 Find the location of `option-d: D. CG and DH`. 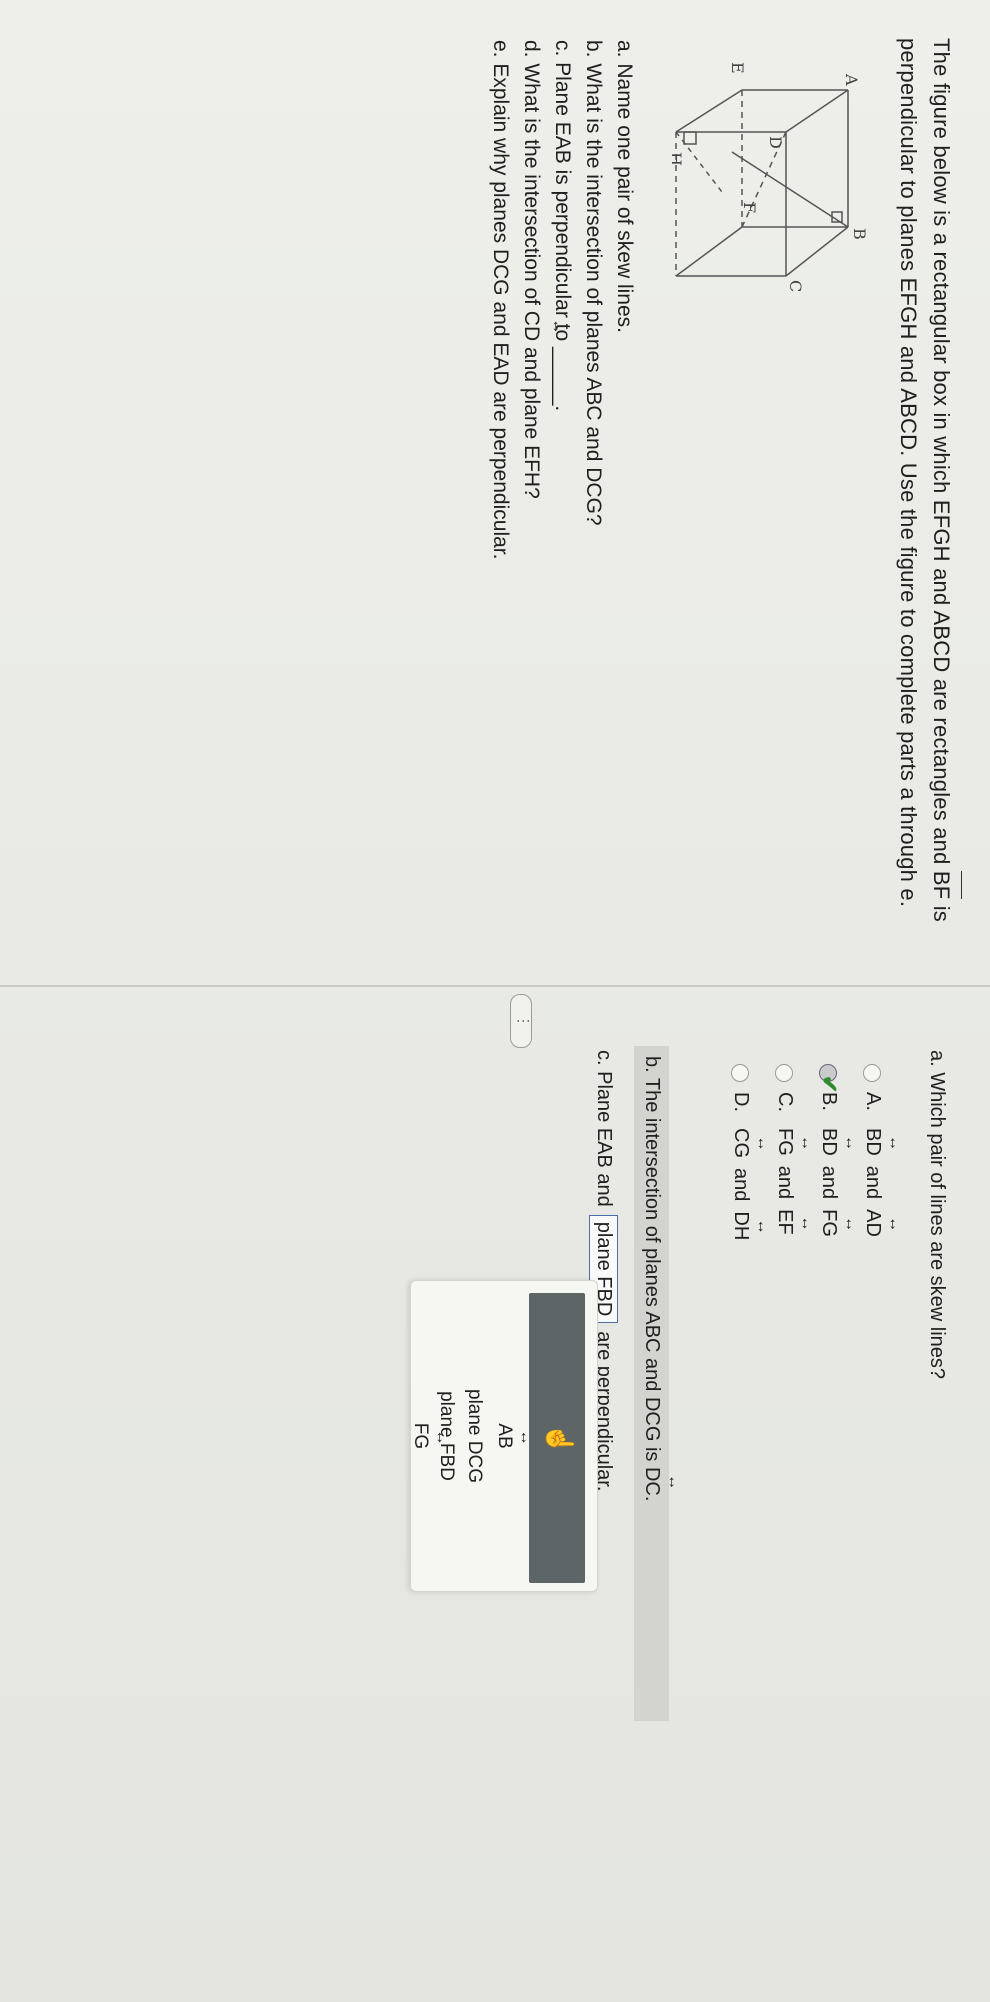

option-d: D. CG and DH is located at coordinates (740, 1152).